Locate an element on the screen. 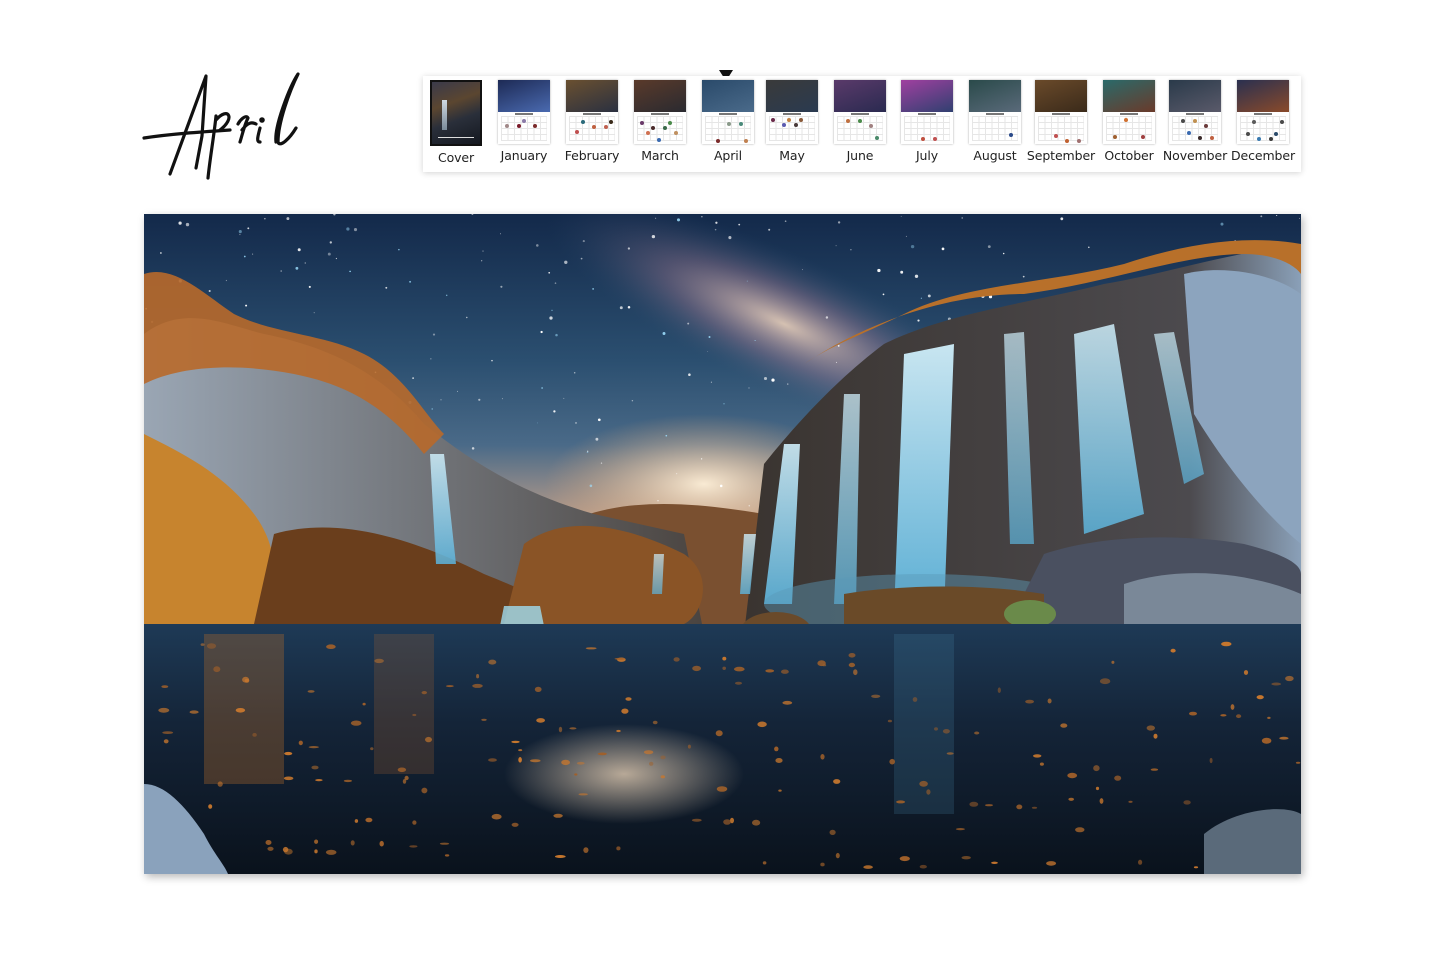  month-title: April is located at coordinates (225, 126).